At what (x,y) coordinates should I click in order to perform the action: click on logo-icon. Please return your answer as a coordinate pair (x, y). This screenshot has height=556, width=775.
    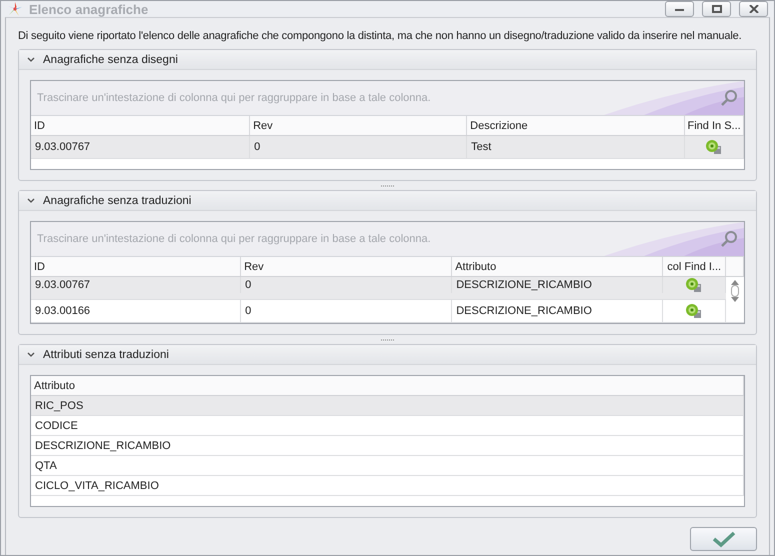
    Looking at the image, I should click on (15, 9).